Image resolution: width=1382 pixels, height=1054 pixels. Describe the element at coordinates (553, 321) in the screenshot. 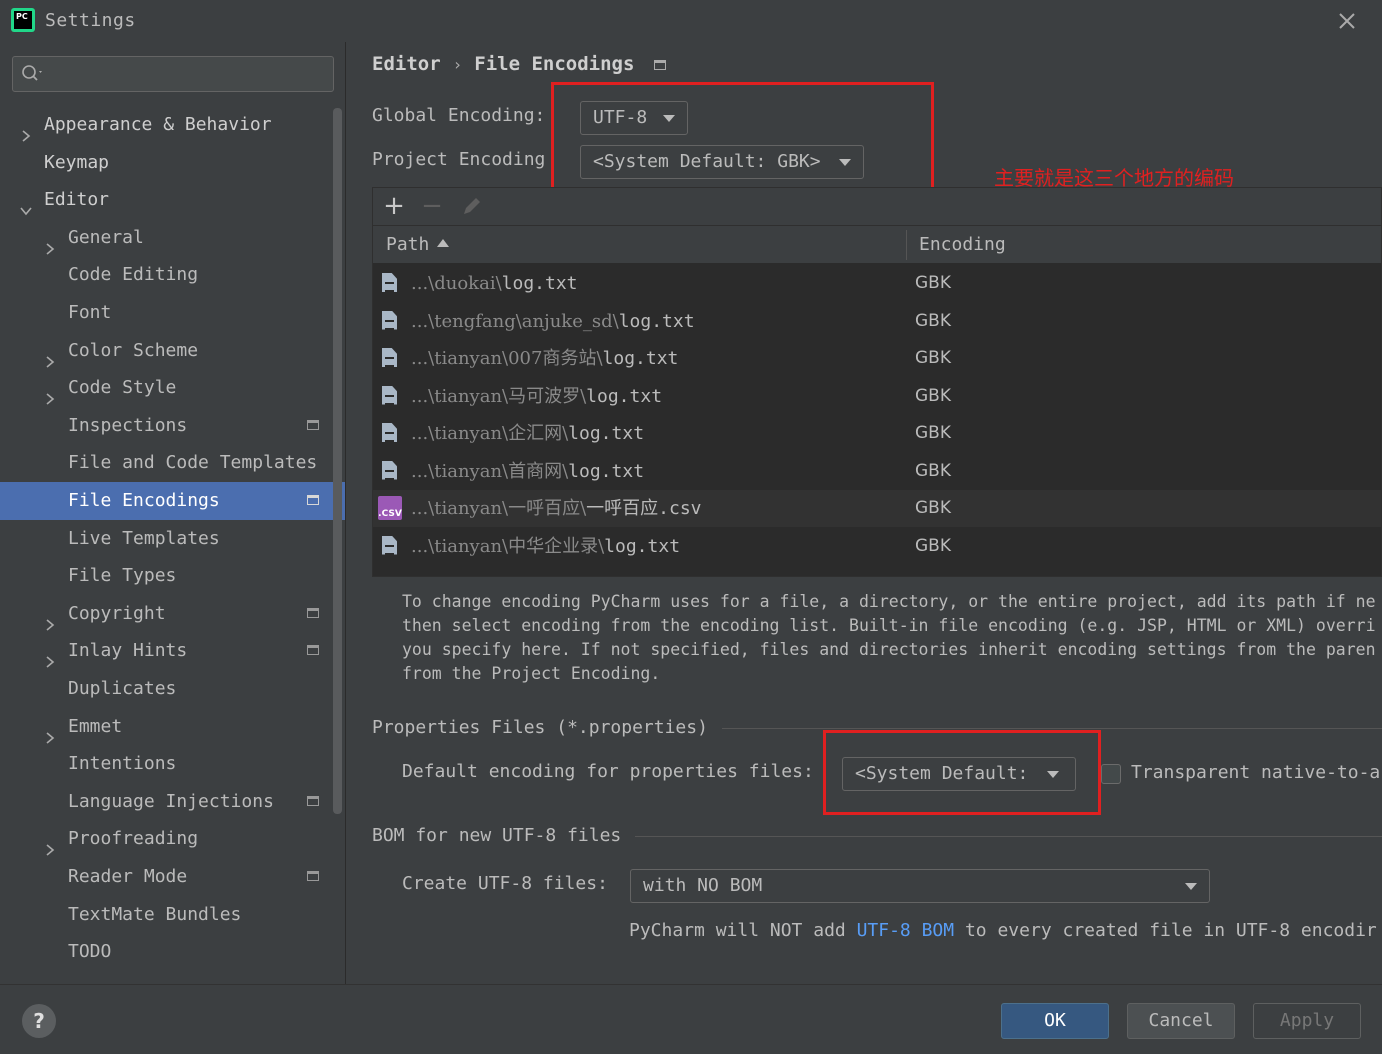

I see `path-cell: ...\tengfang\anjuke_sd\log.txt` at that location.